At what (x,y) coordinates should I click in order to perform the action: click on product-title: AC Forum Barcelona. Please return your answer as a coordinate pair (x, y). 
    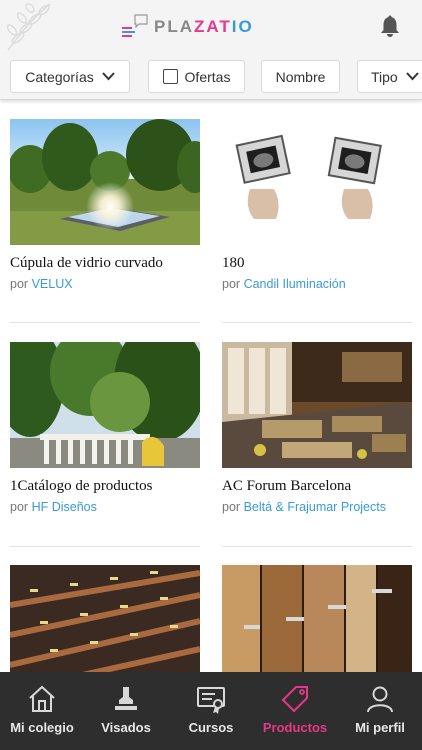
    Looking at the image, I should click on (317, 486).